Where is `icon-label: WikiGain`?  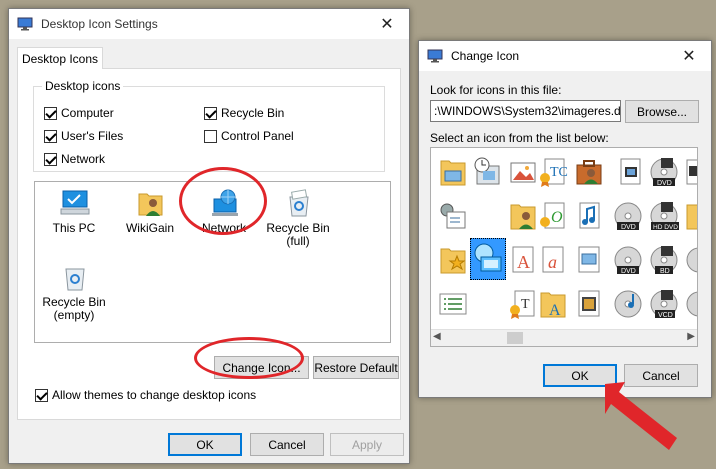
icon-label: WikiGain is located at coordinates (149, 228).